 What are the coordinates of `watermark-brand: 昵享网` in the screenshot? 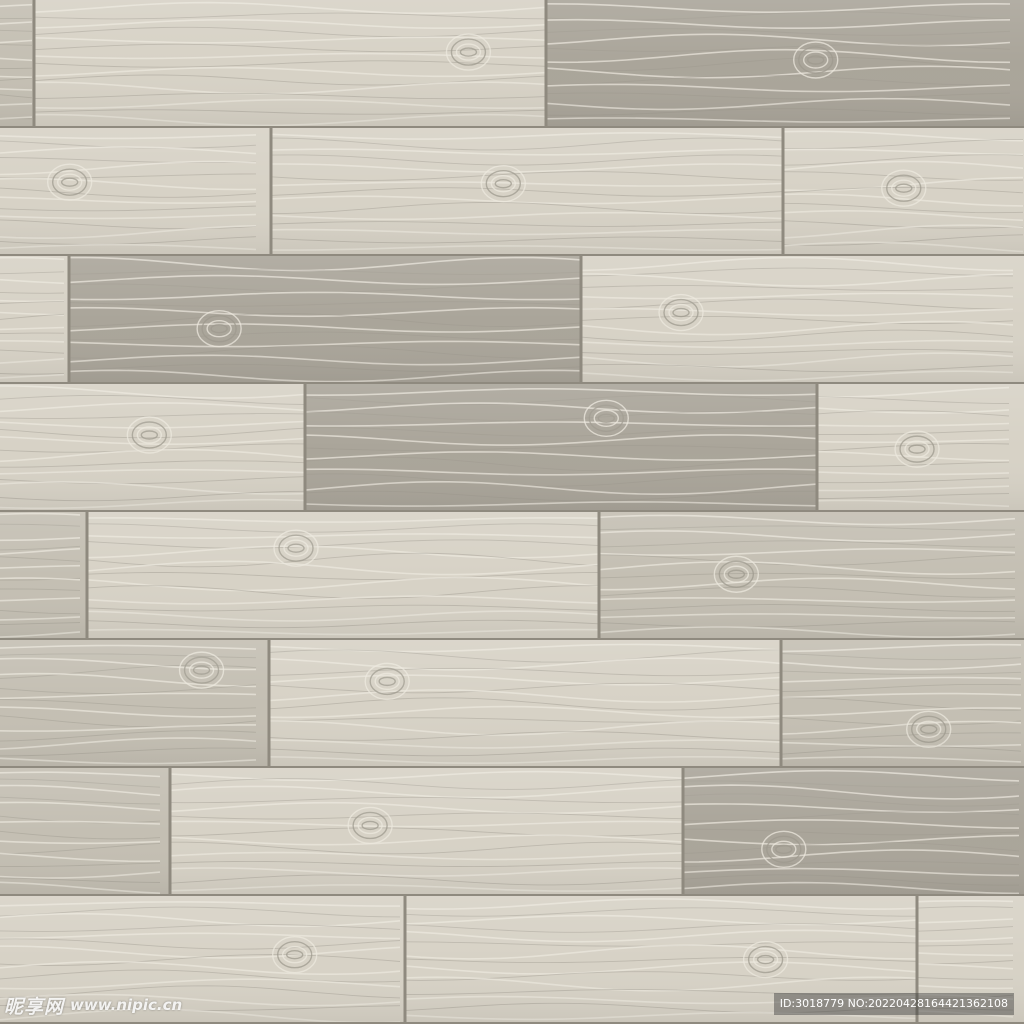 It's located at (34, 1005).